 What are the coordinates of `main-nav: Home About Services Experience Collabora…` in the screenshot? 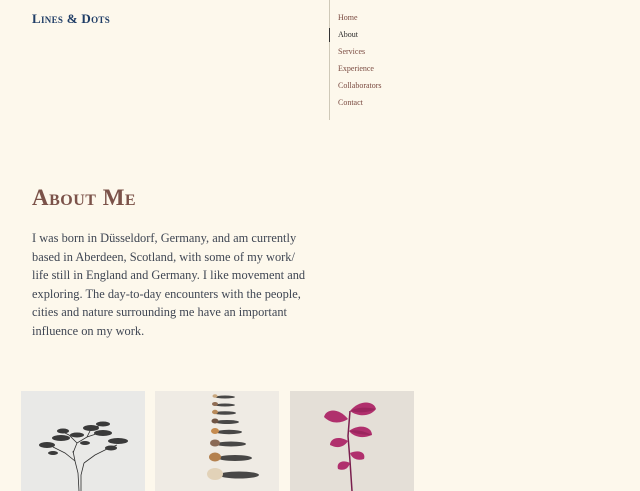 It's located at (399, 60).